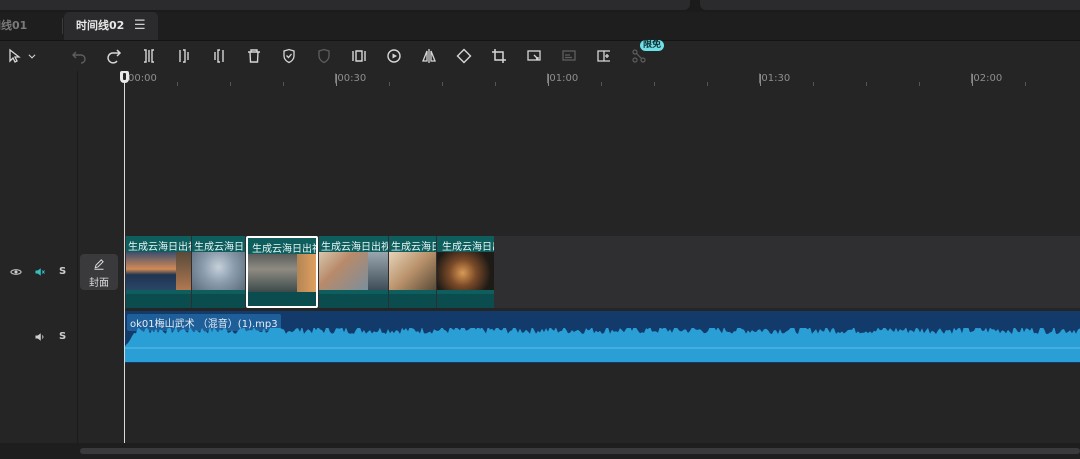 The image size is (1080, 459). I want to click on edit-toolbar, so click(540, 56).